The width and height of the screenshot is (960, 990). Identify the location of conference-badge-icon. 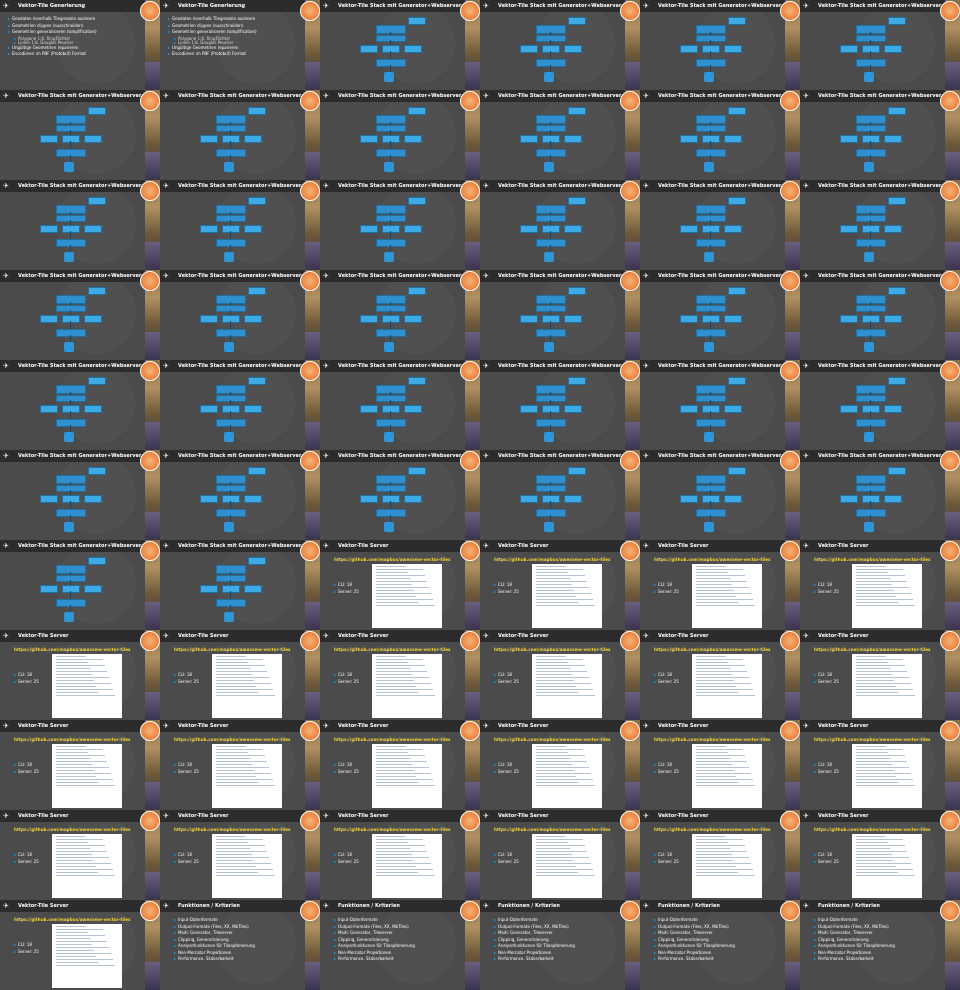
(470, 821).